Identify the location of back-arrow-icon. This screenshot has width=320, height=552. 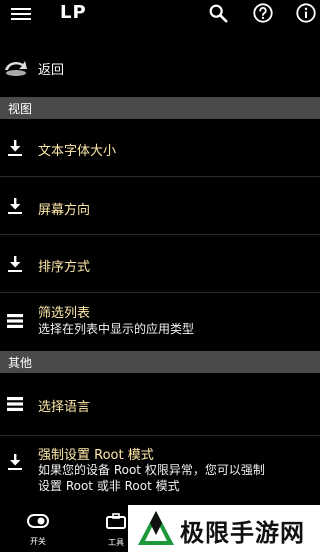
(16, 68).